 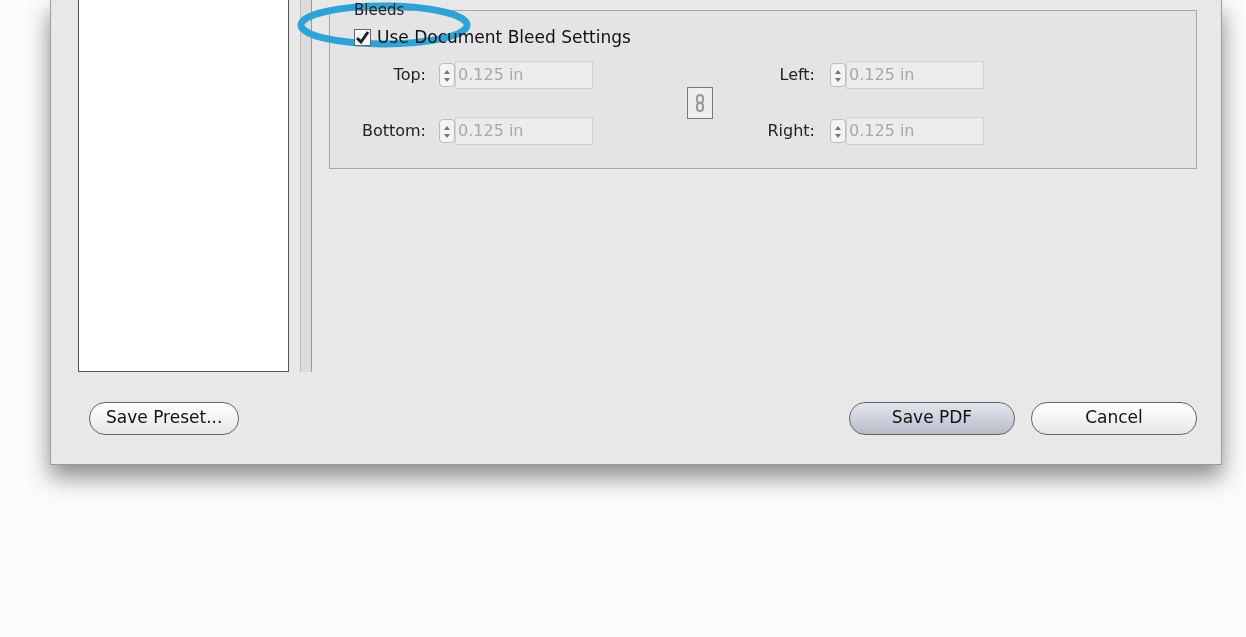 I want to click on field-label: Right:, so click(x=791, y=130).